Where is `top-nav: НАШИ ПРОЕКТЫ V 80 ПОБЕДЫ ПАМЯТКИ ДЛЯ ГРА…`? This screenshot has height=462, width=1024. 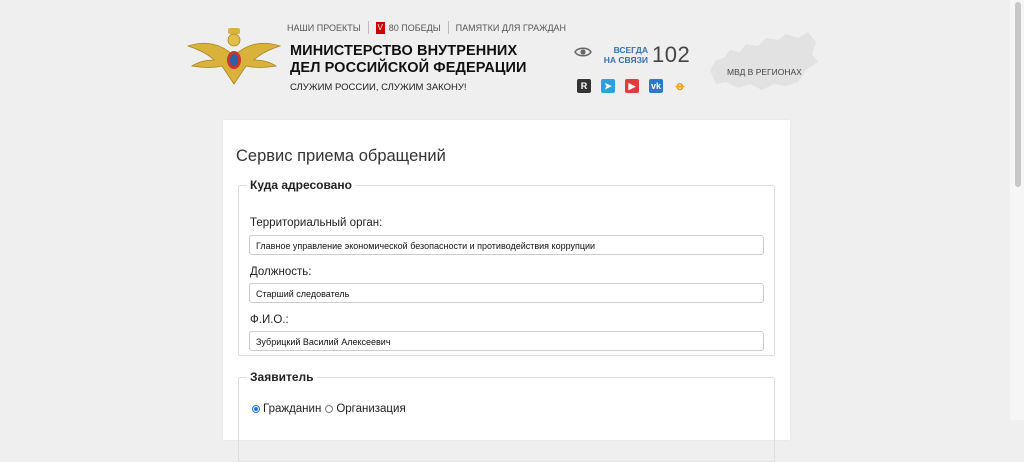 top-nav: НАШИ ПРОЕКТЫ V 80 ПОБЕДЫ ПАМЯТКИ ДЛЯ ГРА… is located at coordinates (426, 27).